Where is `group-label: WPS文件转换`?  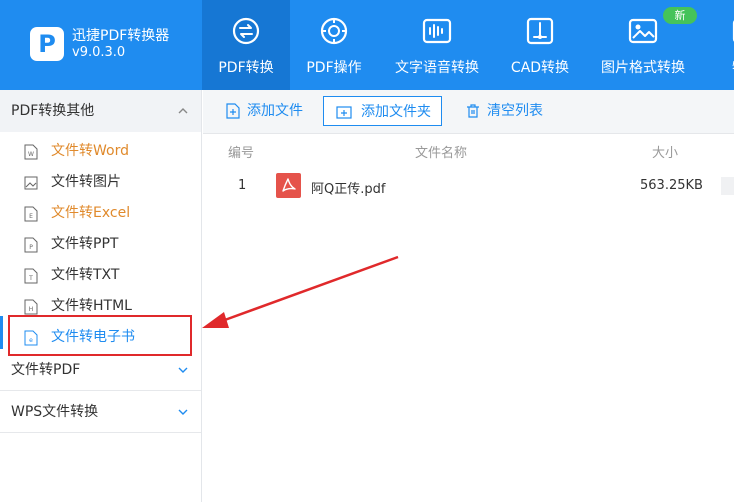
group-label: WPS文件转换 is located at coordinates (55, 412).